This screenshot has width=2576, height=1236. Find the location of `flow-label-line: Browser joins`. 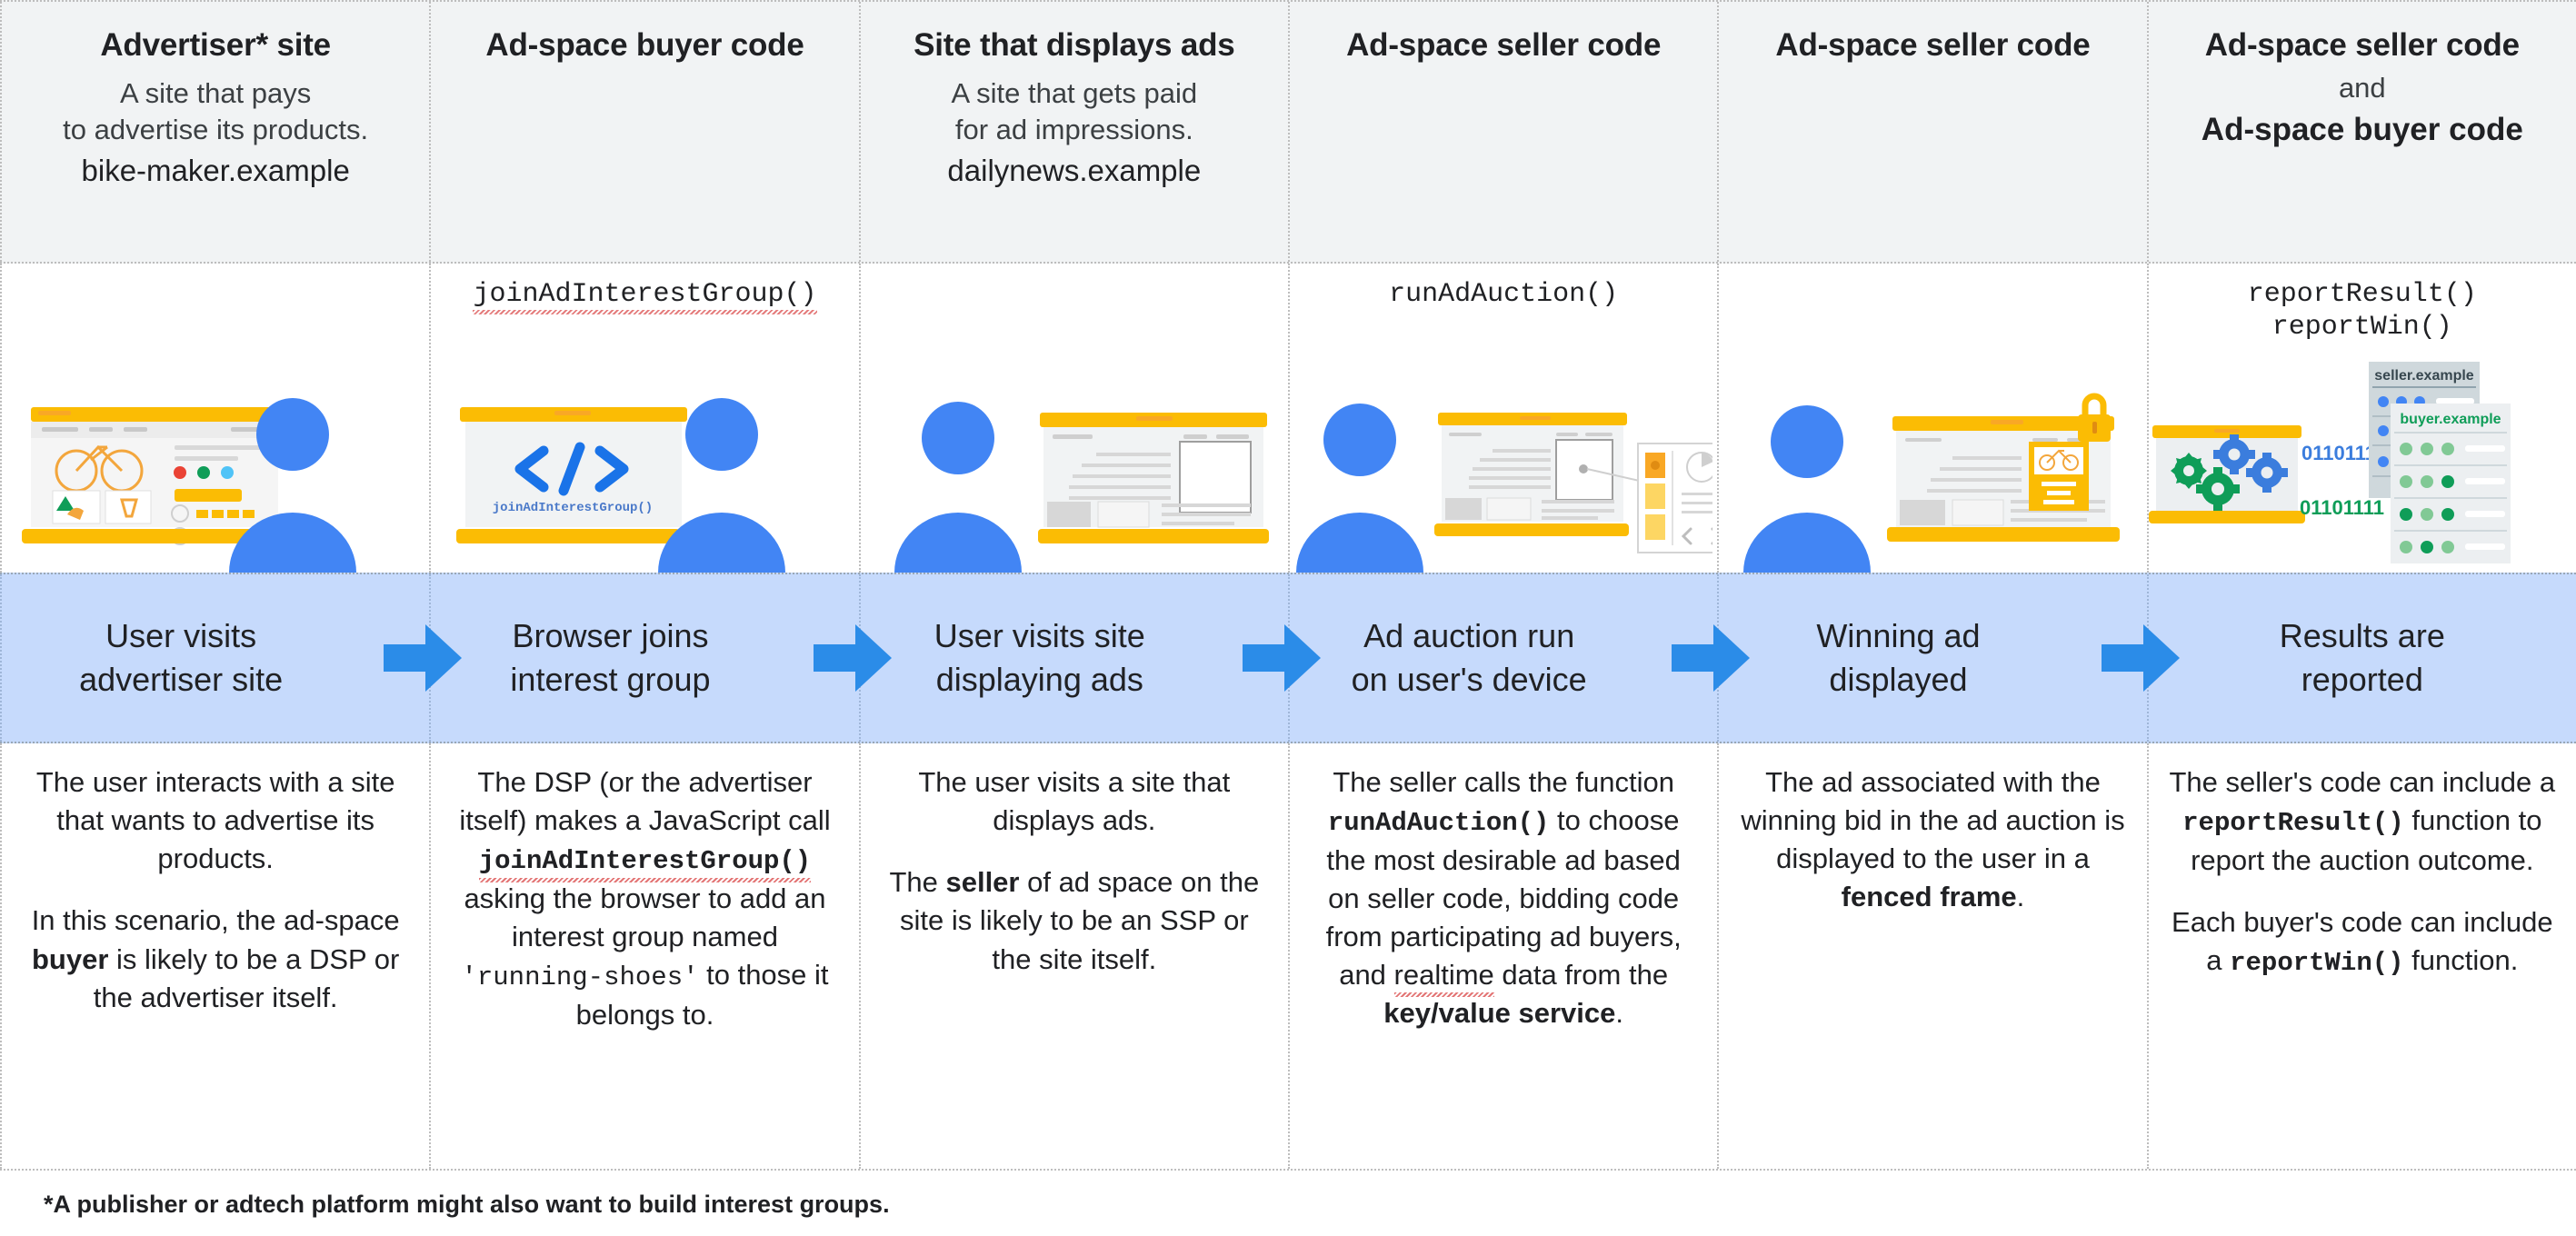

flow-label-line: Browser joins is located at coordinates (610, 636).